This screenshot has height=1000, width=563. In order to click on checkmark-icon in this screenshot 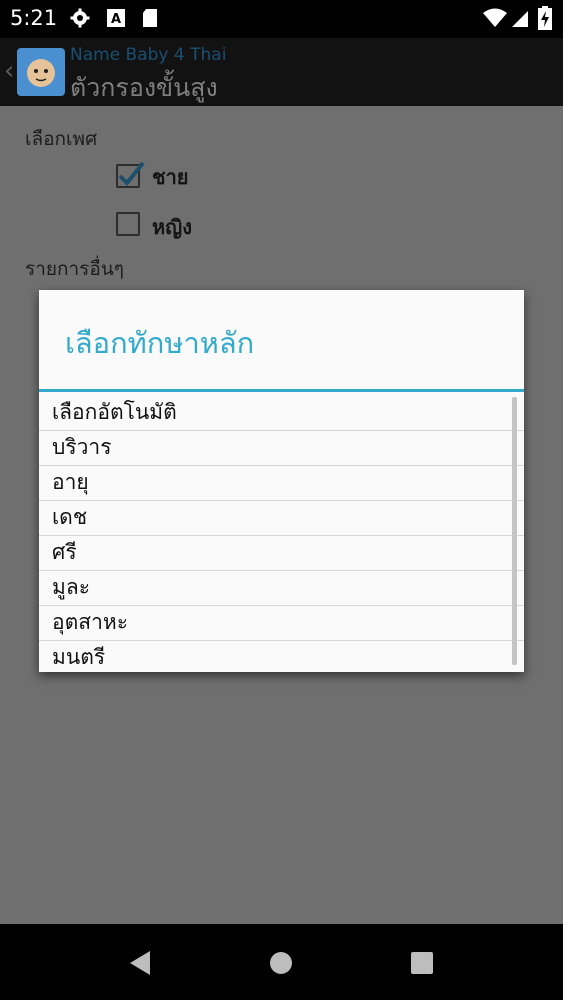, I will do `click(131, 173)`.